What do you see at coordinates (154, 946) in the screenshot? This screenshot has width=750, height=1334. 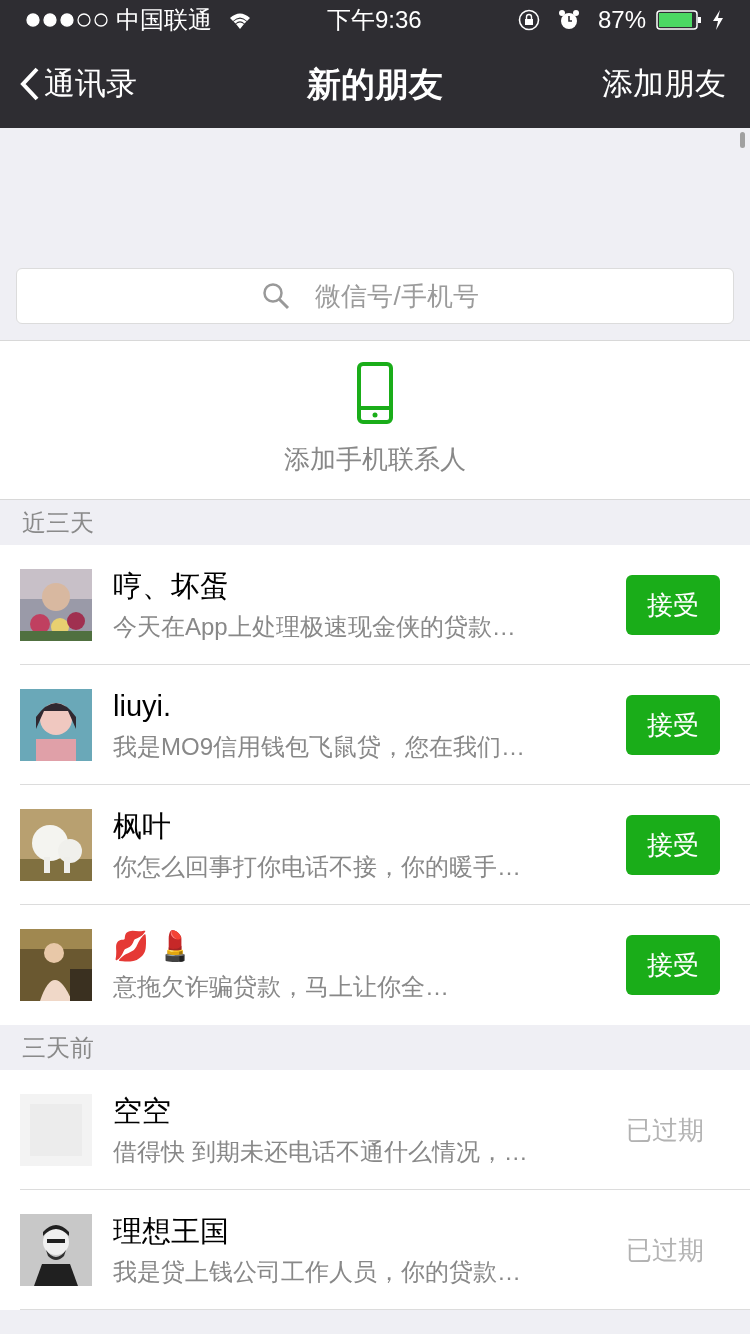 I see `contact-name: 💋 💄` at bounding box center [154, 946].